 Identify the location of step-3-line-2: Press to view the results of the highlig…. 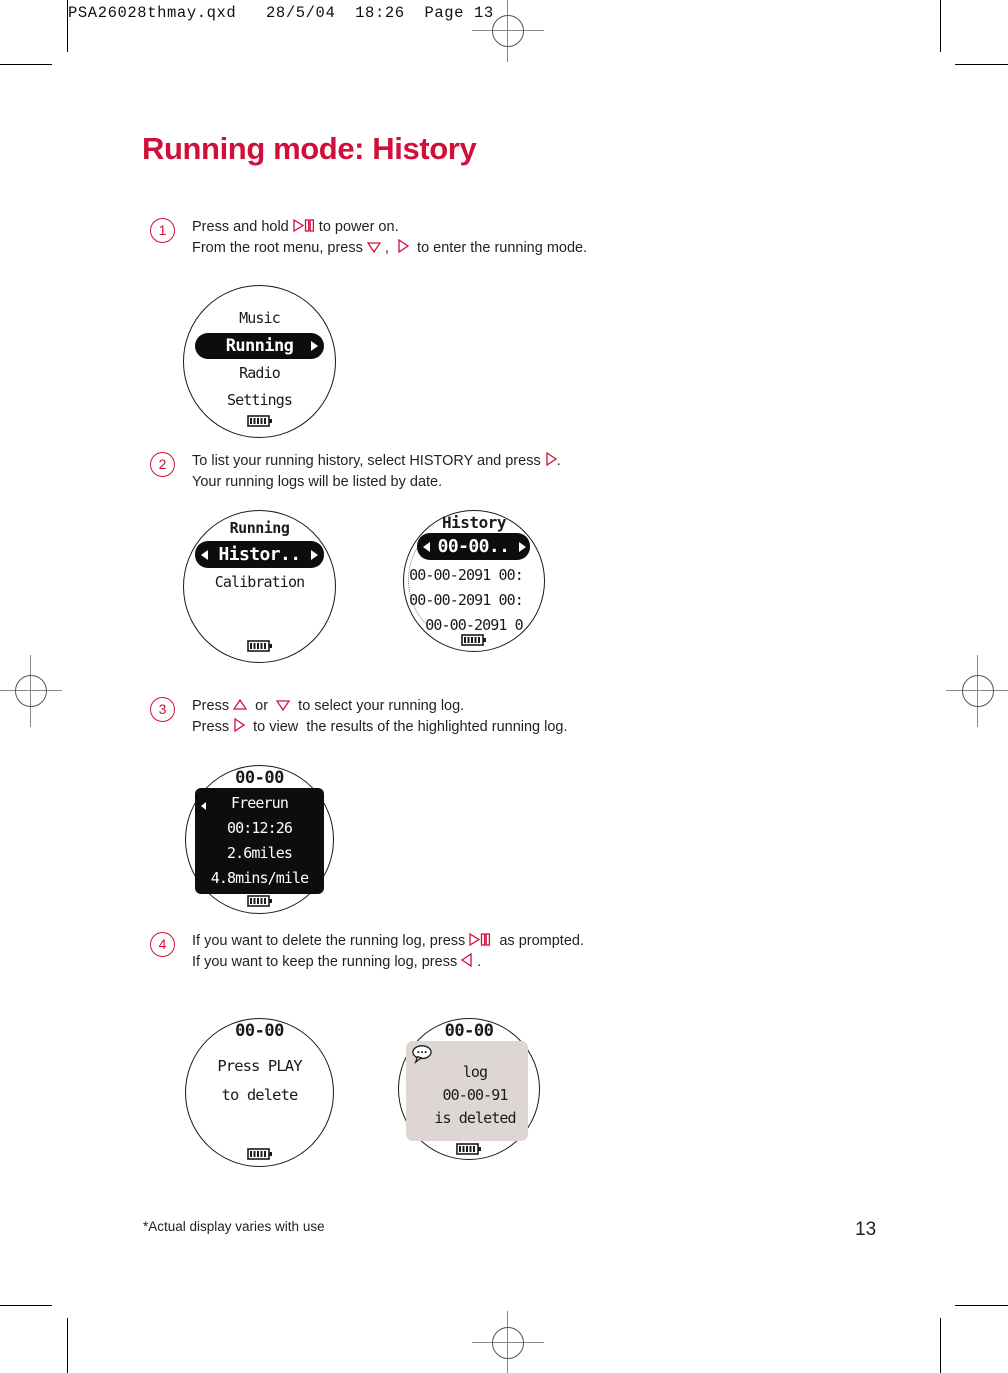
(380, 726).